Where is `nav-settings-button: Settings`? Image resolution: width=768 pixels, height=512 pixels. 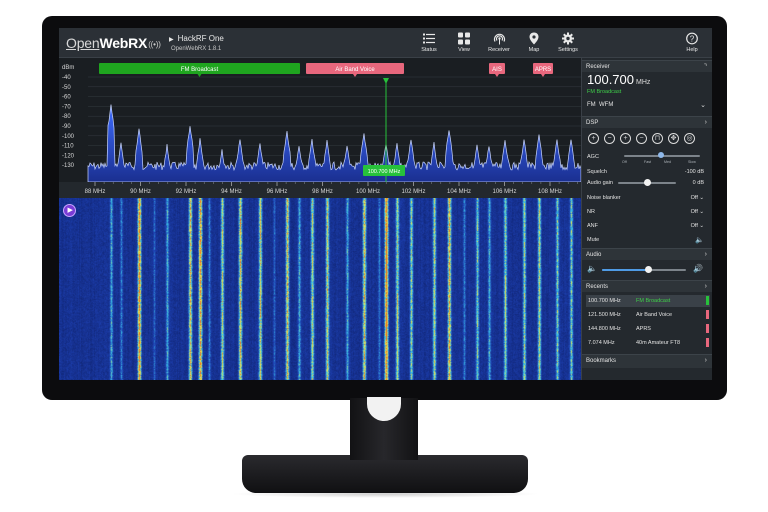
nav-settings-button: Settings is located at coordinates (568, 42).